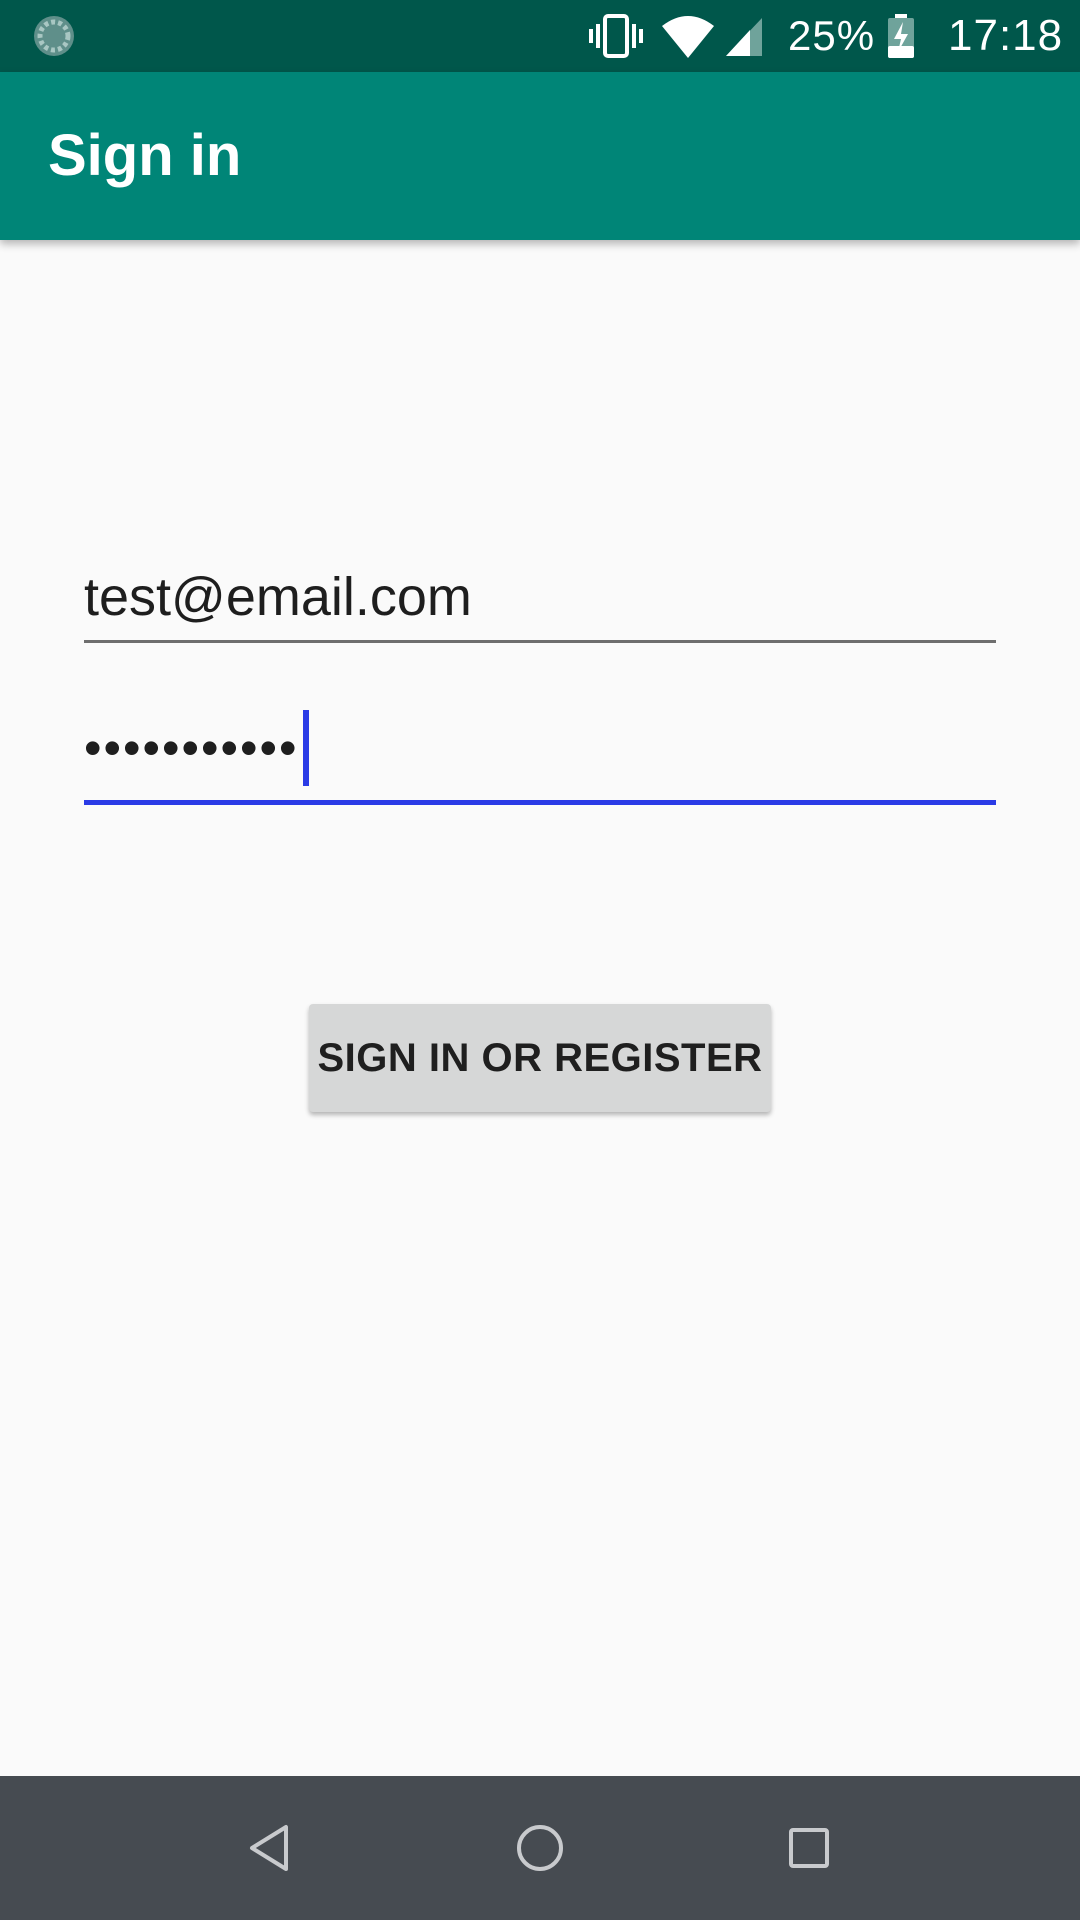 This screenshot has width=1080, height=1920. I want to click on password-masked-text: •••••••••••, so click(191, 748).